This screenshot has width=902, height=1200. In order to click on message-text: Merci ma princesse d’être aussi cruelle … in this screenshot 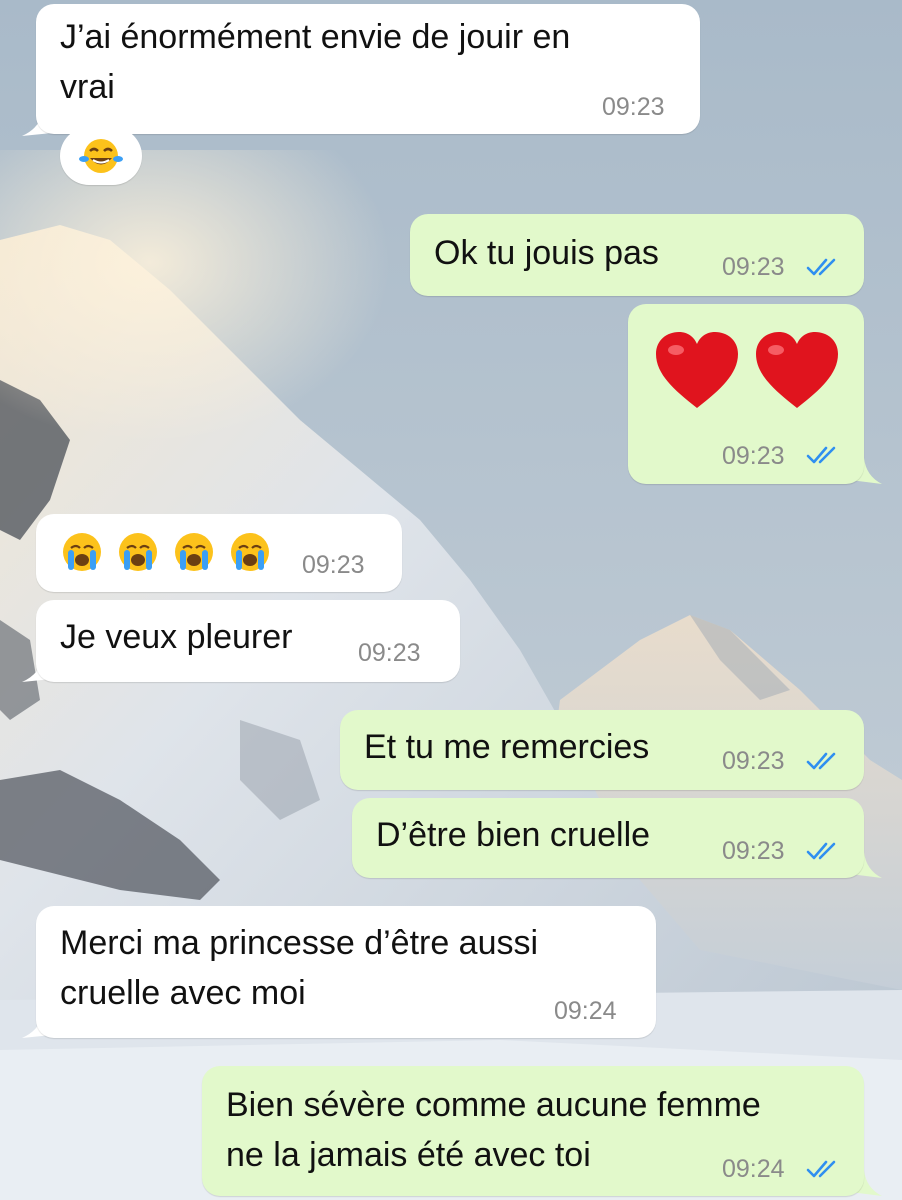, I will do `click(299, 968)`.